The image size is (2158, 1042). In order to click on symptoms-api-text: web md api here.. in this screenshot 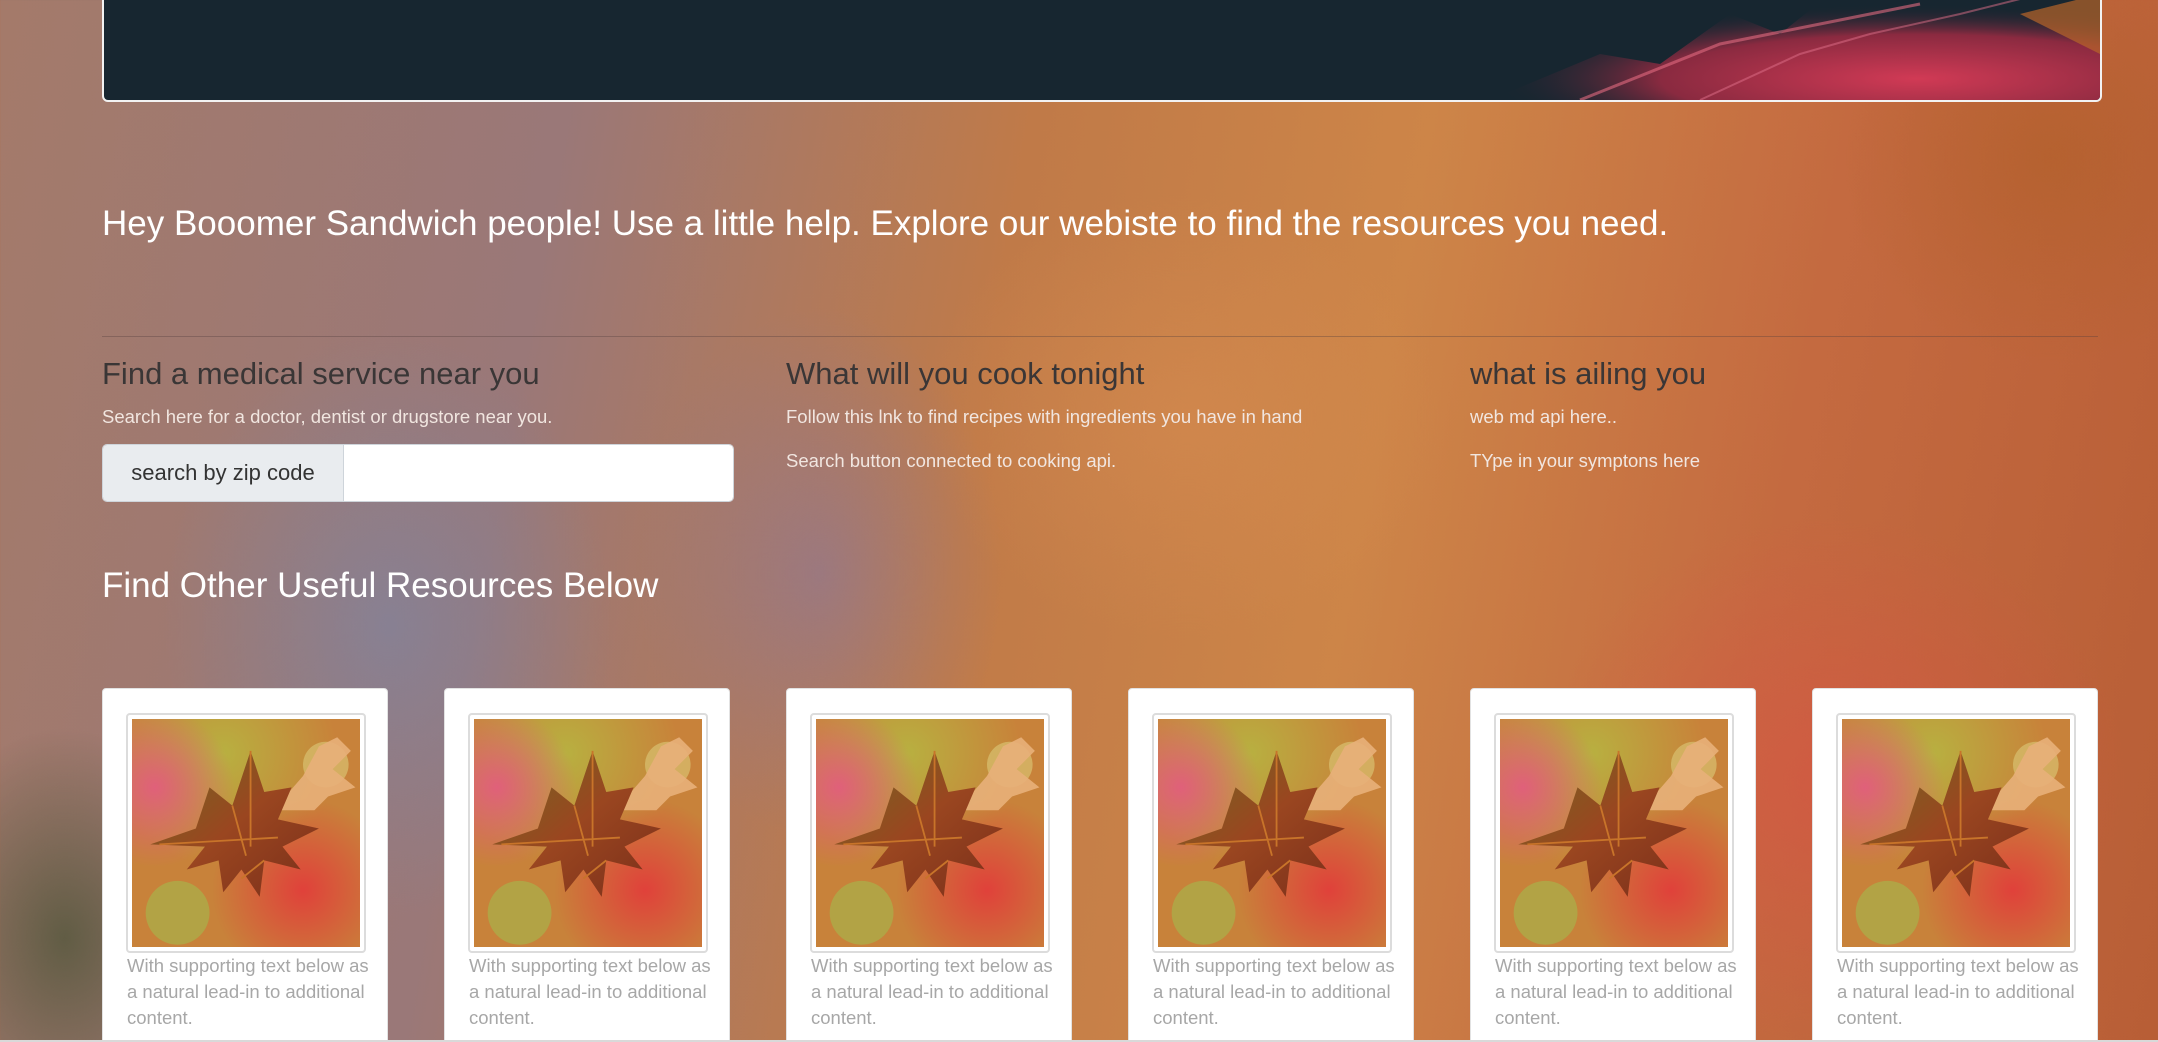, I will do `click(1544, 416)`.